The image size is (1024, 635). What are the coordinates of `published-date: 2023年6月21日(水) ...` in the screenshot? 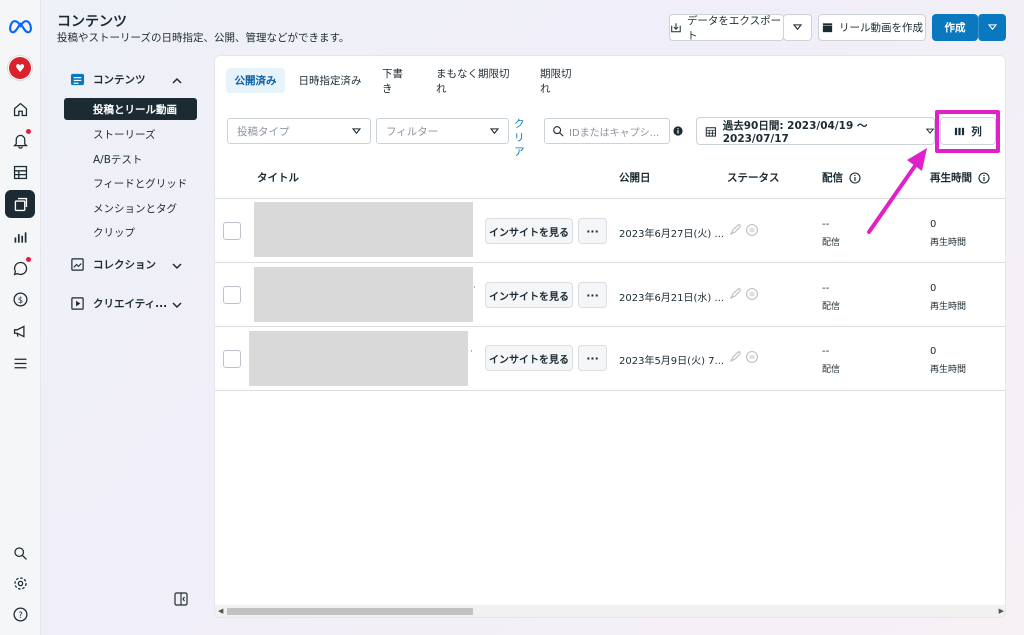 It's located at (672, 298).